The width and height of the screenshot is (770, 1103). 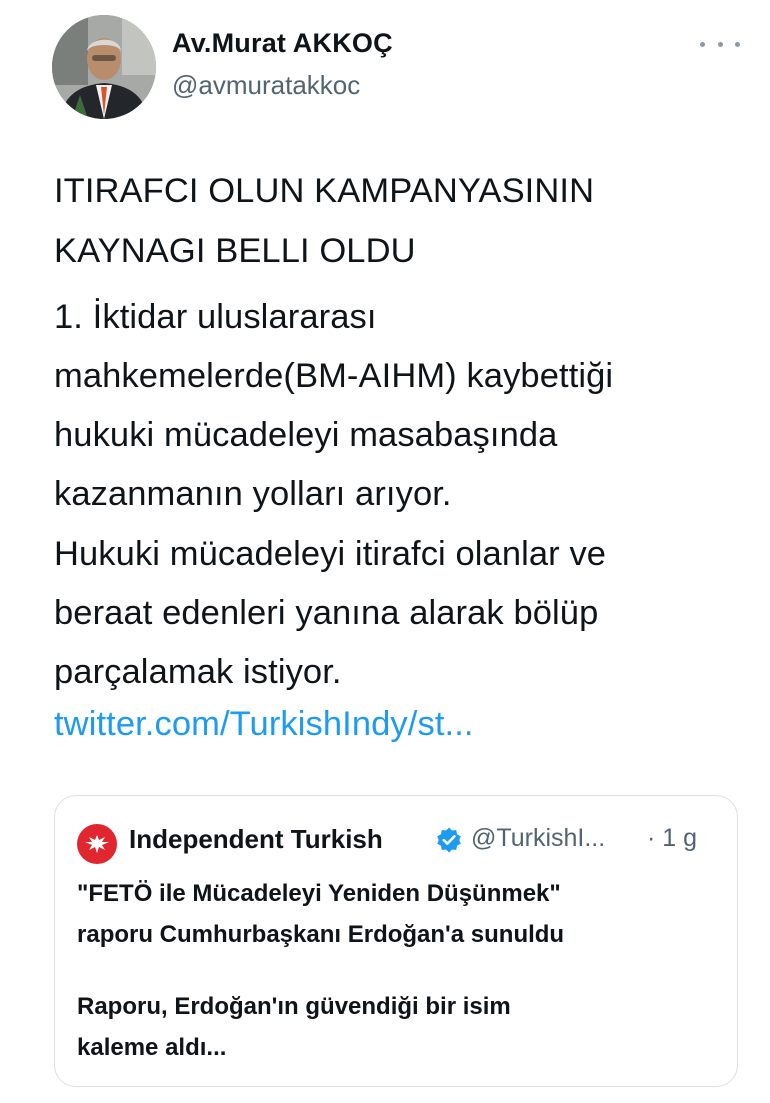 What do you see at coordinates (672, 838) in the screenshot?
I see `quoted-timestamp: · 1 g` at bounding box center [672, 838].